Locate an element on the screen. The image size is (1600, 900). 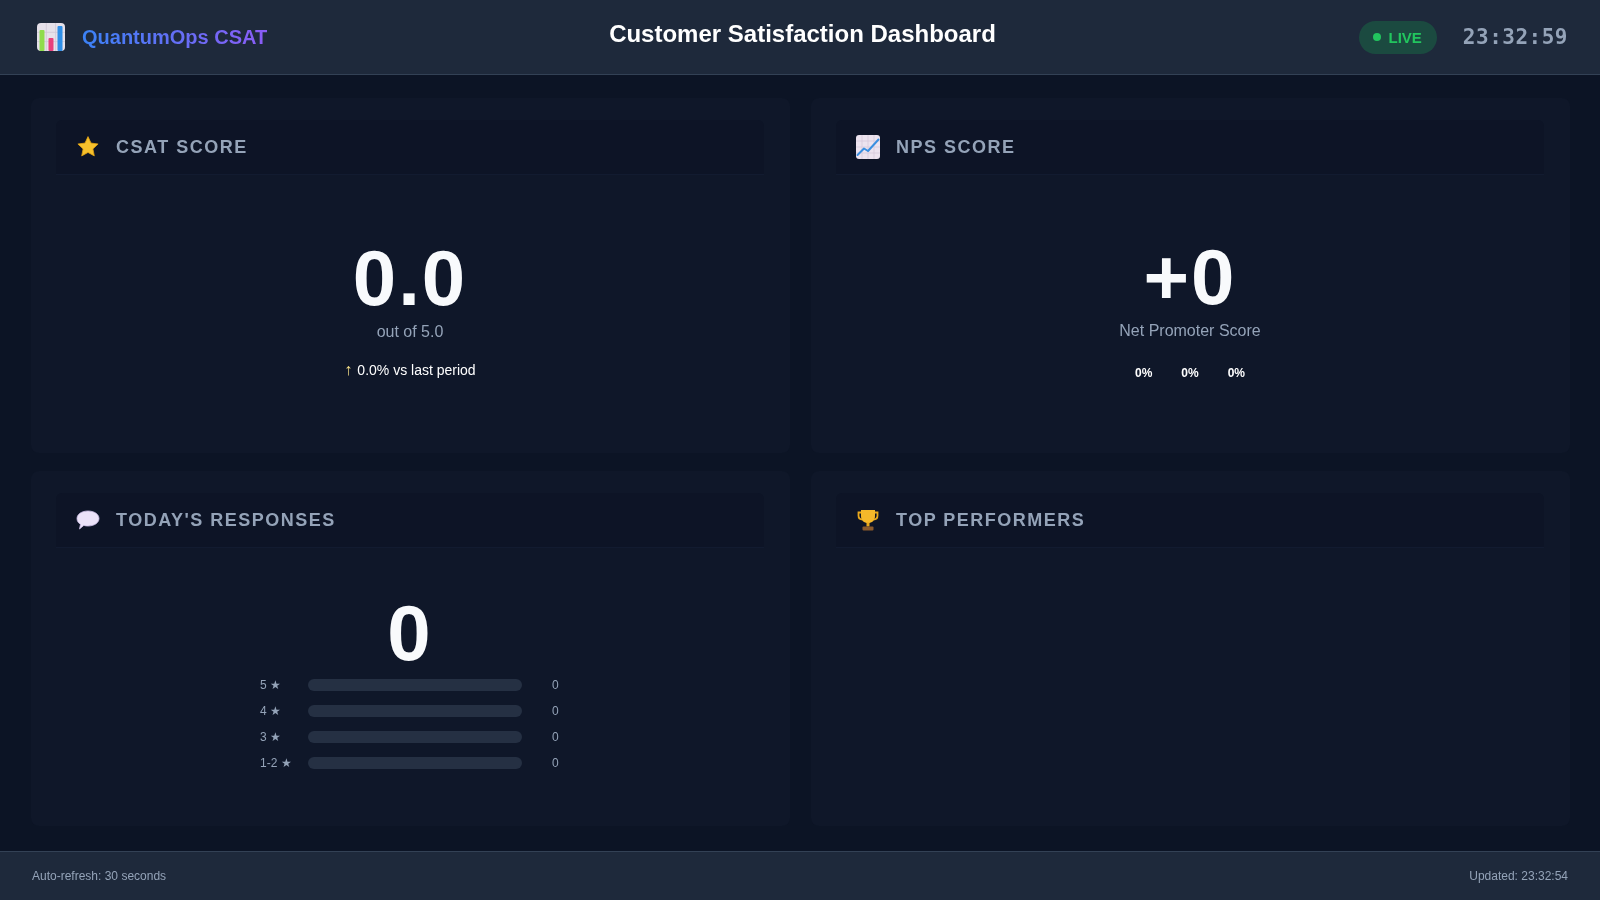
rating-label: 5 ★ is located at coordinates (271, 685).